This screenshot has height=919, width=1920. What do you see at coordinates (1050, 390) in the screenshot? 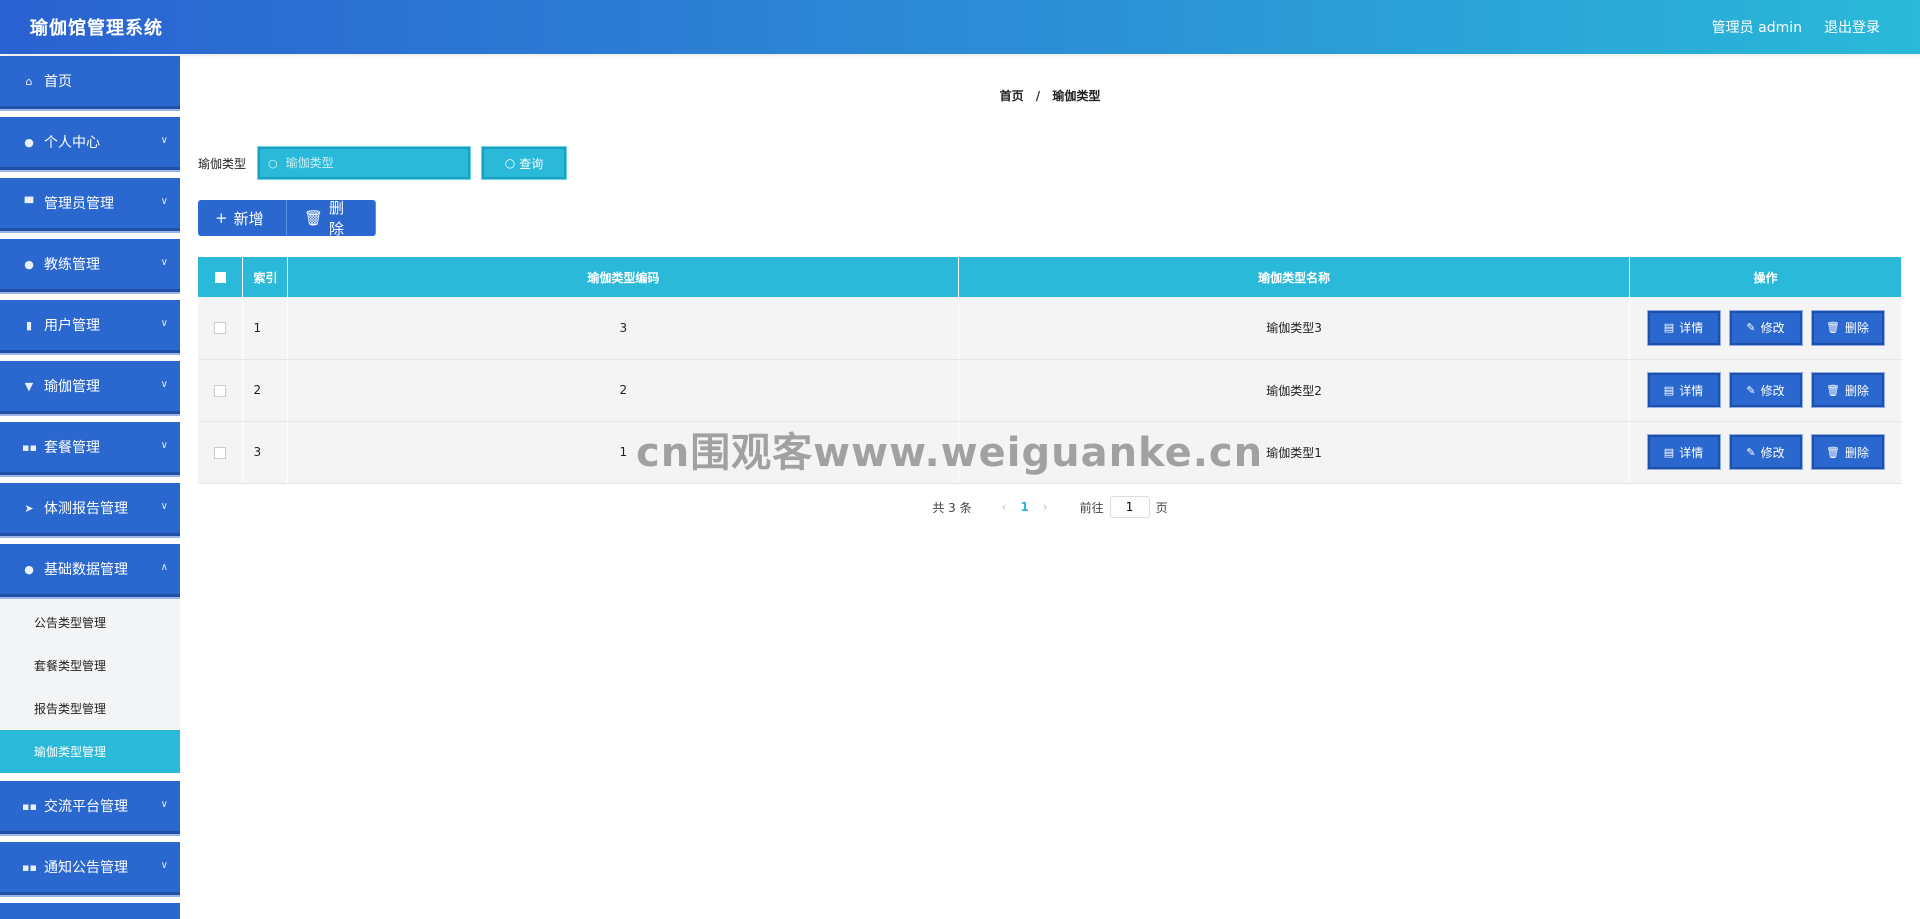
I see `table-row: 2 2 瑜伽类型2 ▤ 详情 ✎ 修改 🗑 删除` at bounding box center [1050, 390].